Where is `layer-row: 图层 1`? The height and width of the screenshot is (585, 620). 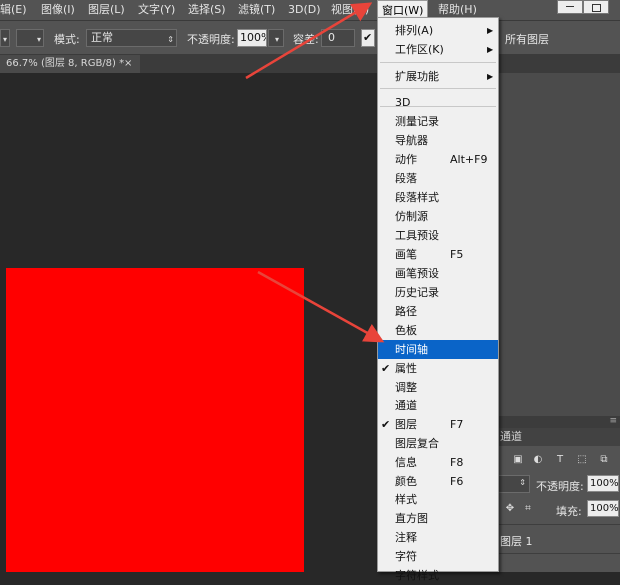 layer-row: 图层 1 is located at coordinates (559, 538).